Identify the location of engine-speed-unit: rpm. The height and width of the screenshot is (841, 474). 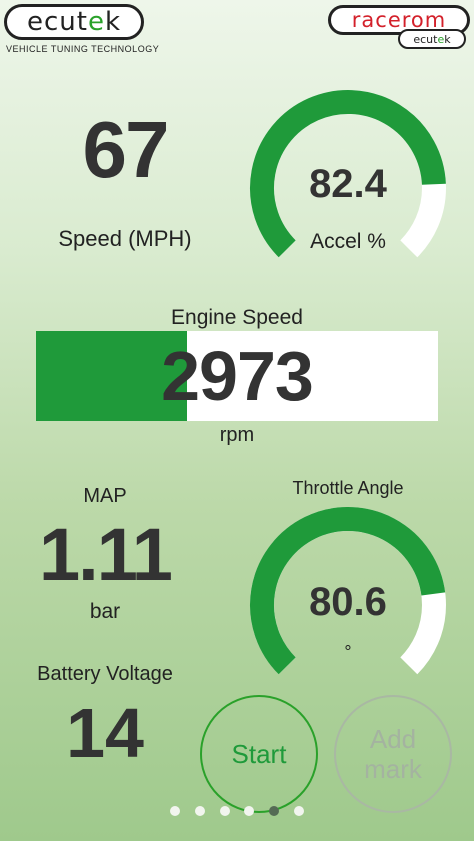
(237, 435).